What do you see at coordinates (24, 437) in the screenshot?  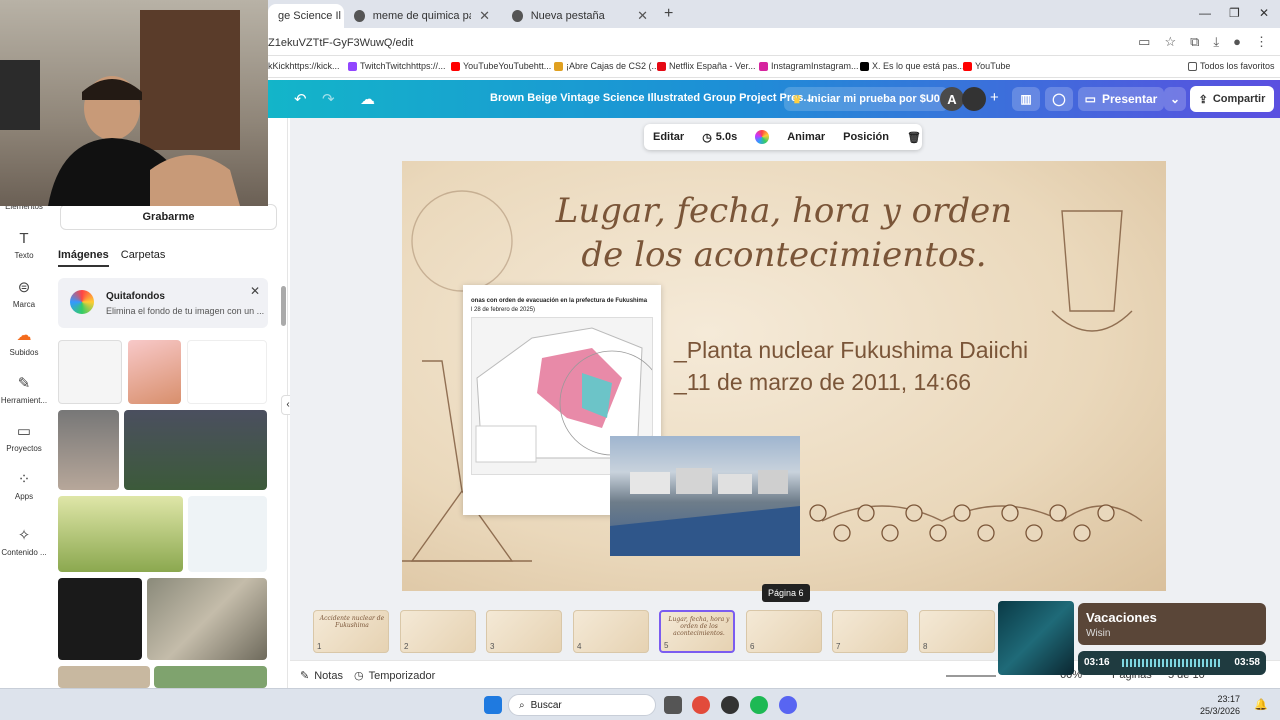 I see `rail-projects: ▭ Proyectos` at bounding box center [24, 437].